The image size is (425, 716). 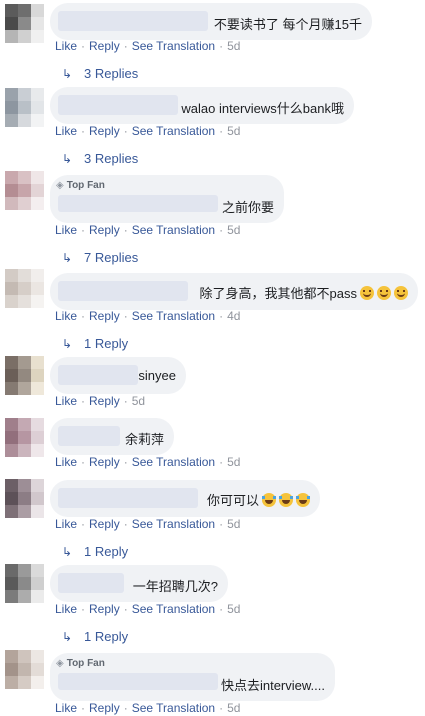 What do you see at coordinates (233, 316) in the screenshot?
I see `timestamp: 4d` at bounding box center [233, 316].